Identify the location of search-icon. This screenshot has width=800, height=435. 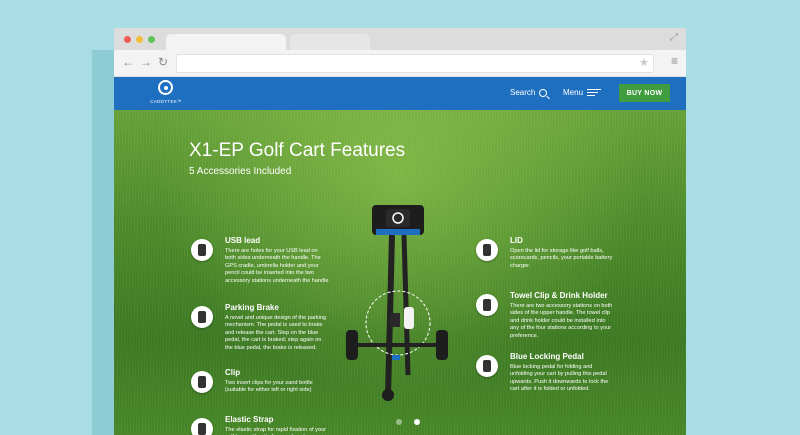
(543, 92).